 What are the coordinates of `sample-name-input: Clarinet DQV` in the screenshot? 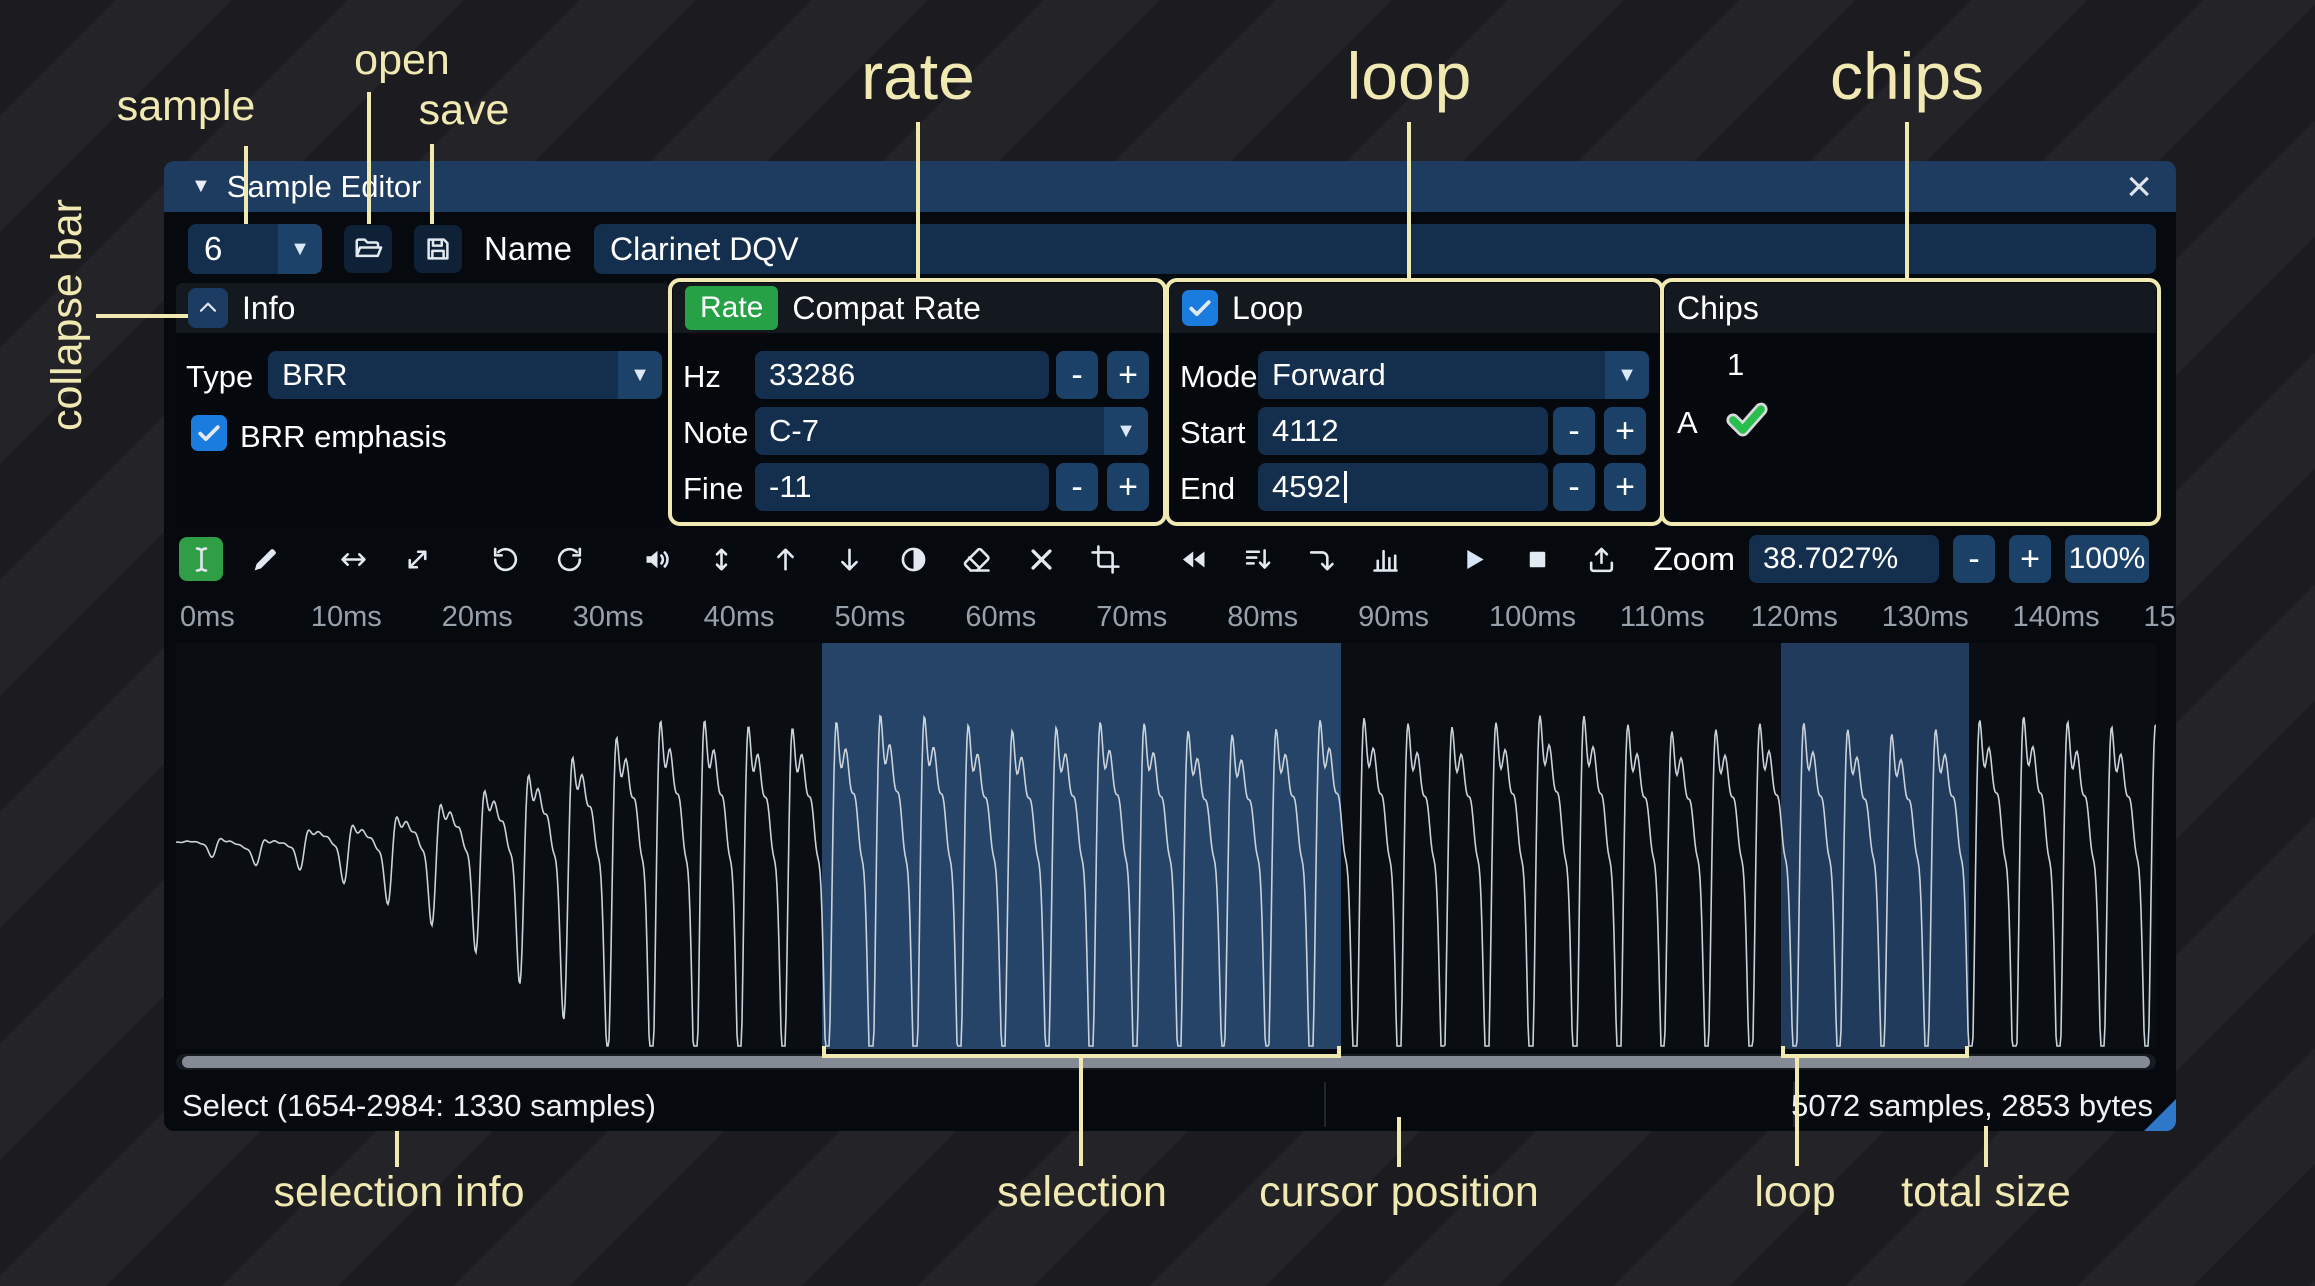 It's located at (1375, 249).